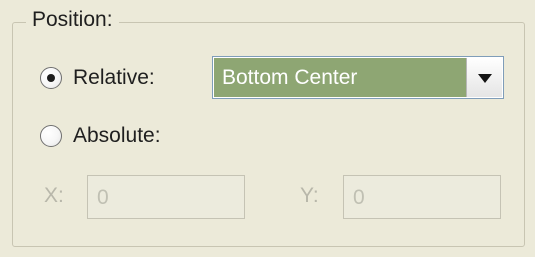 The height and width of the screenshot is (257, 535). What do you see at coordinates (54, 195) in the screenshot?
I see `x-coordinate-label: X:` at bounding box center [54, 195].